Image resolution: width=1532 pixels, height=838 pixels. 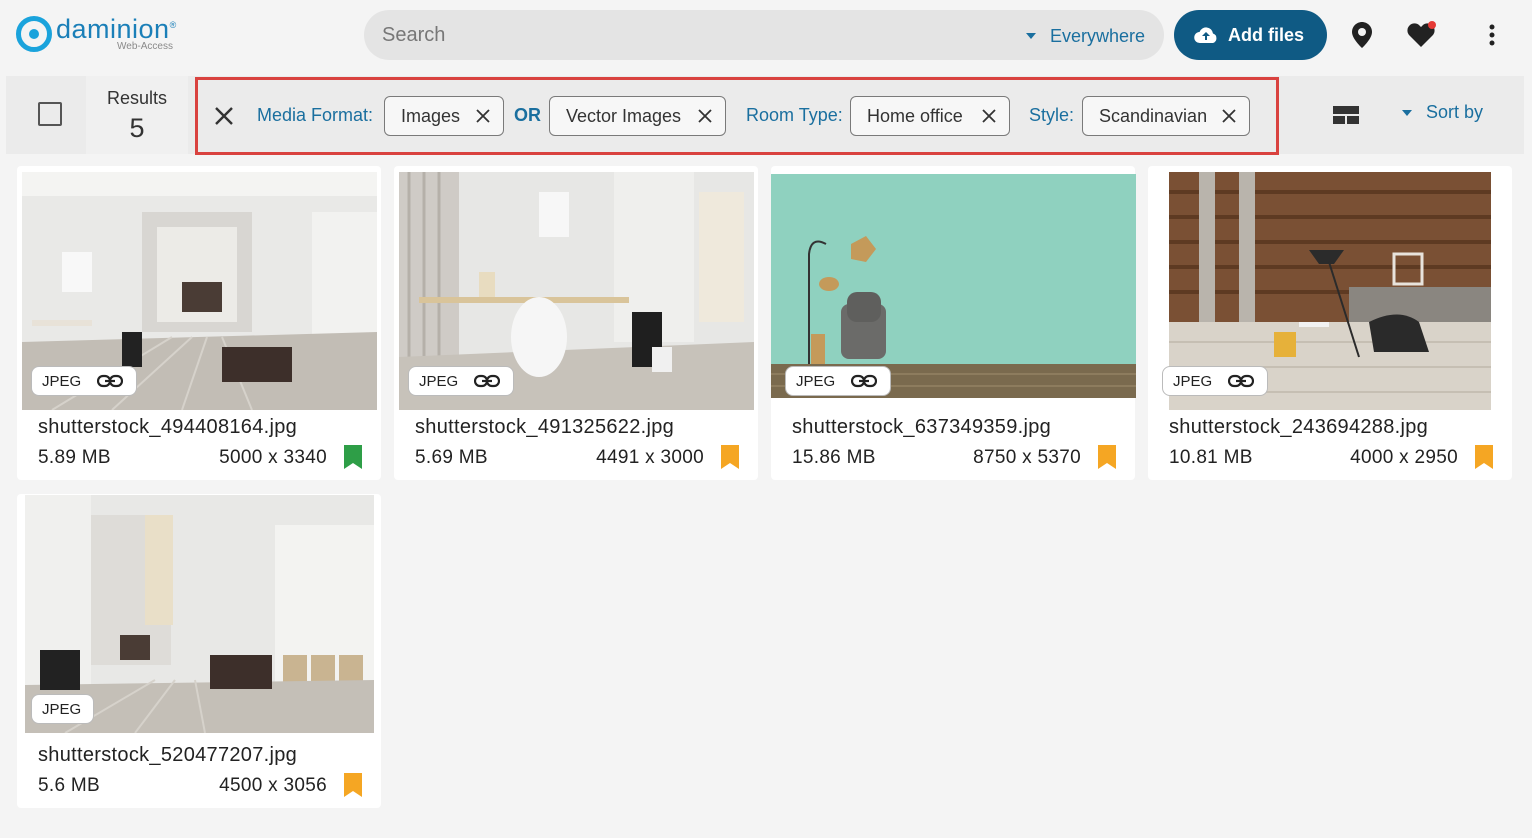 What do you see at coordinates (173, 25) in the screenshot?
I see `logo-registered: ®` at bounding box center [173, 25].